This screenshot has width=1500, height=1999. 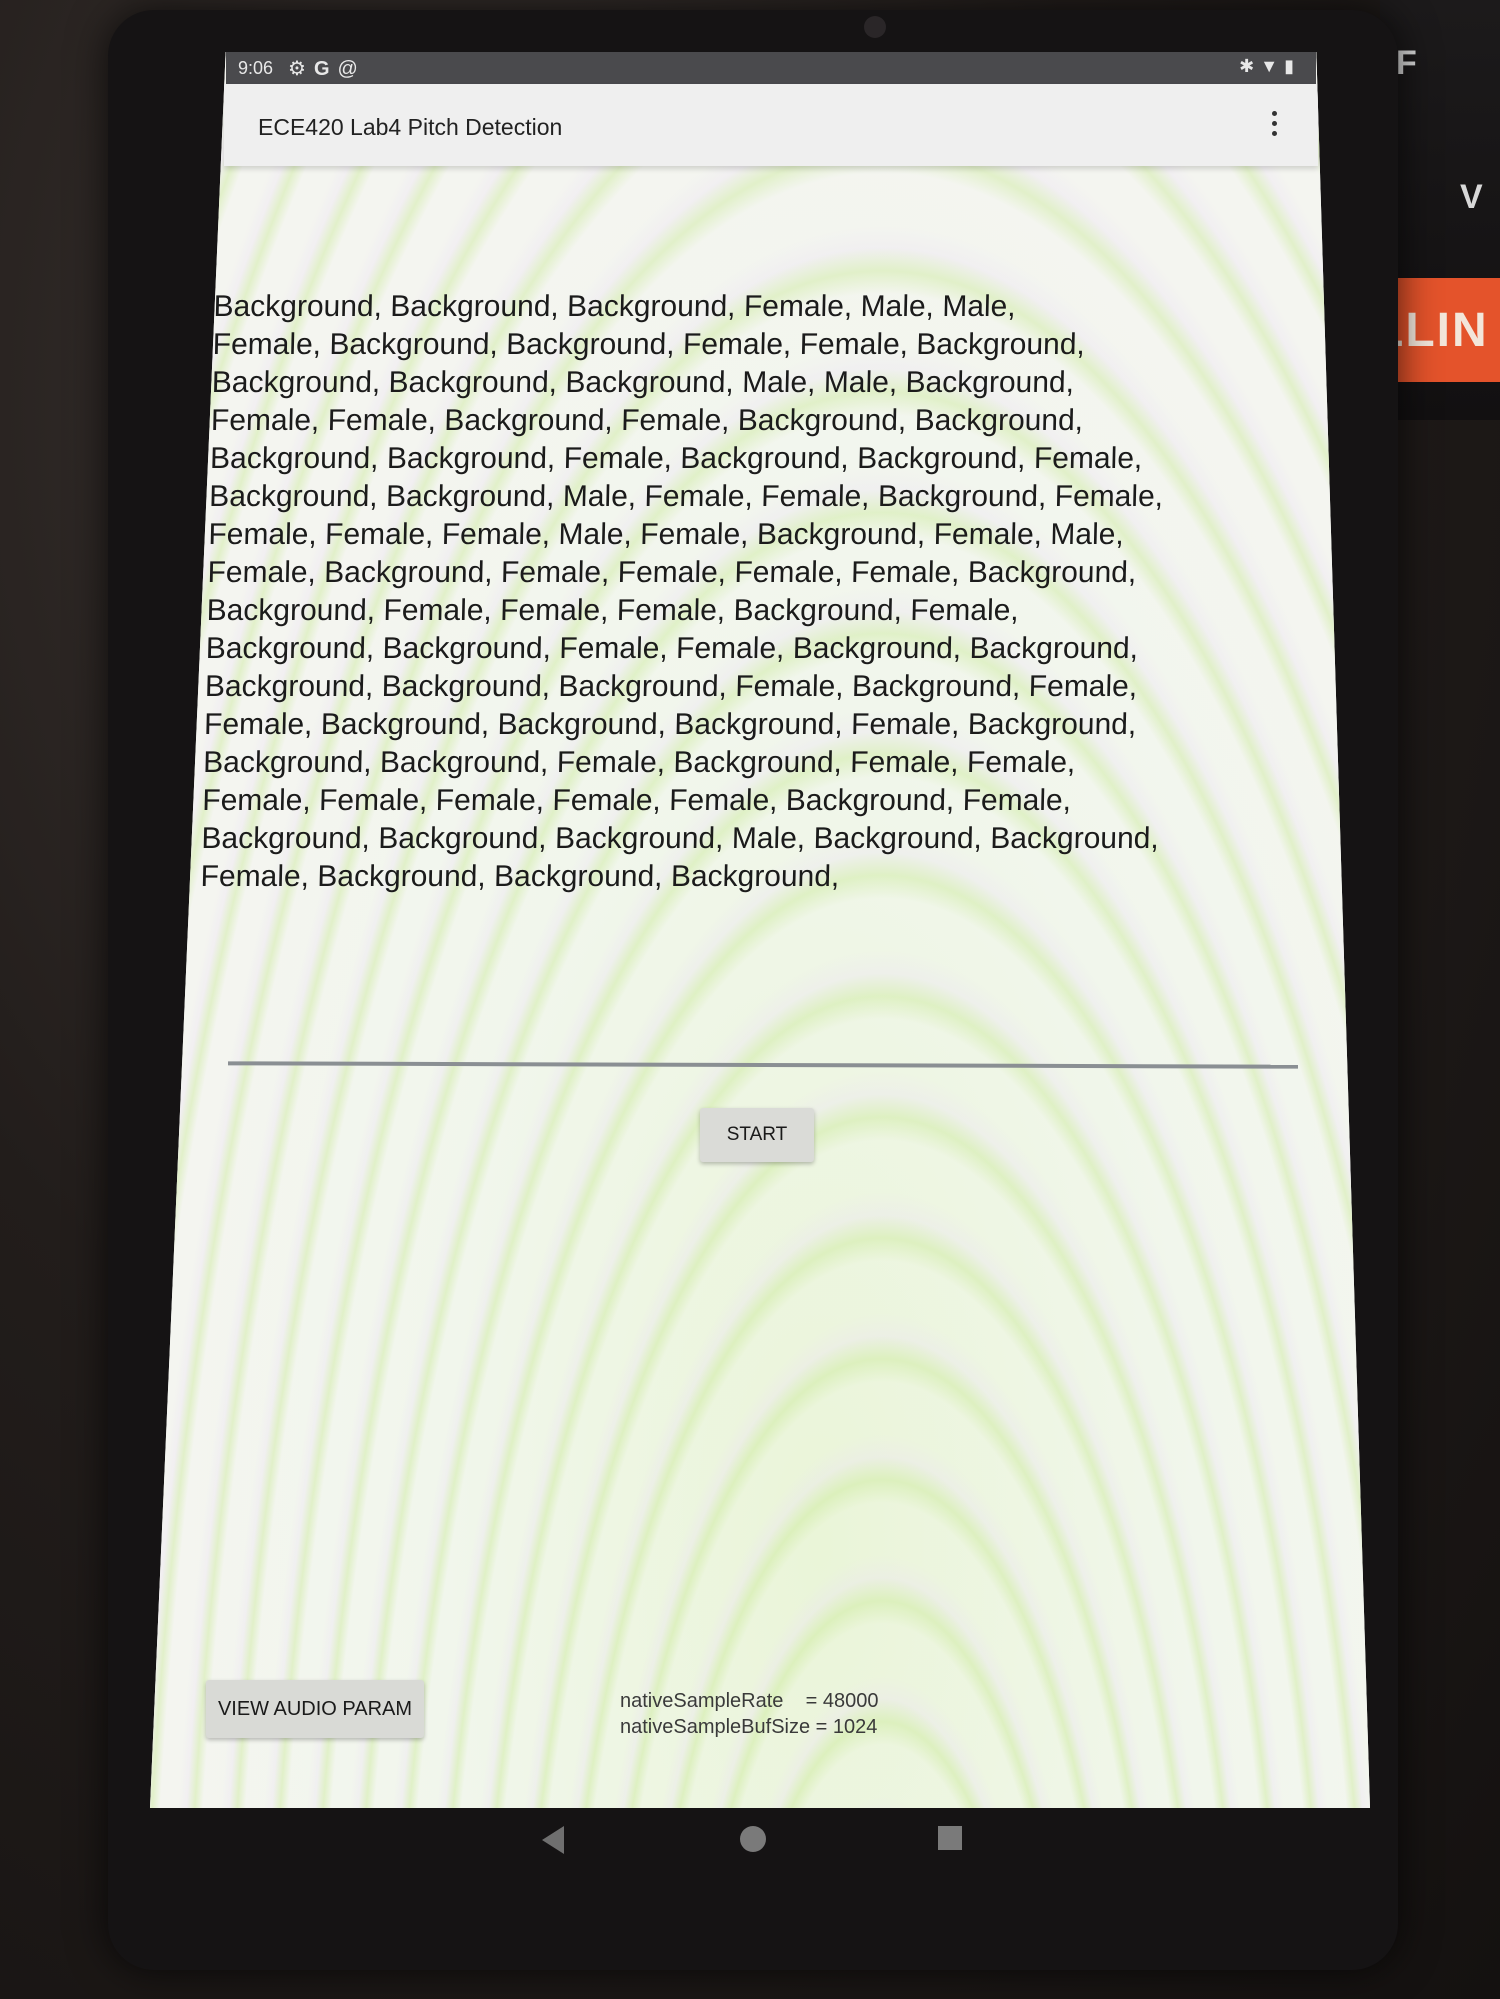 I want to click on battery-icon: ▮, so click(x=1292, y=66).